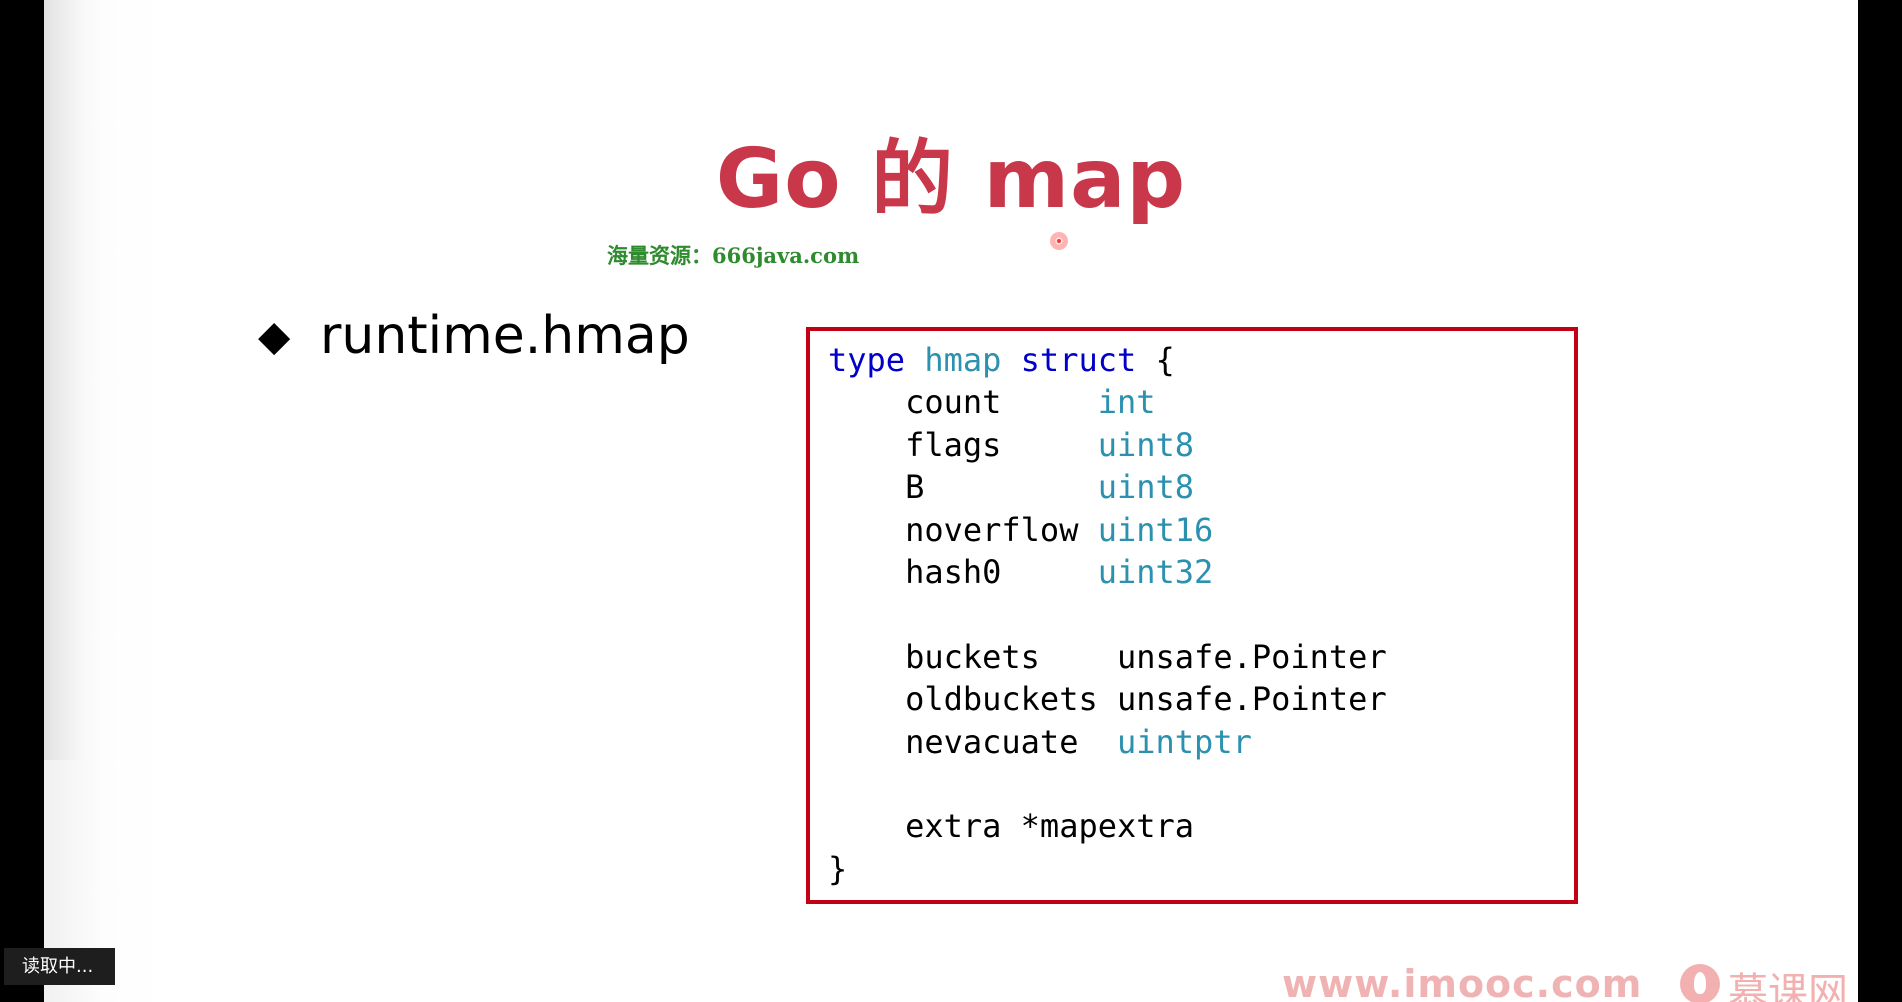 The height and width of the screenshot is (1002, 1902). What do you see at coordinates (963, 444) in the screenshot?
I see `code-text: flags` at bounding box center [963, 444].